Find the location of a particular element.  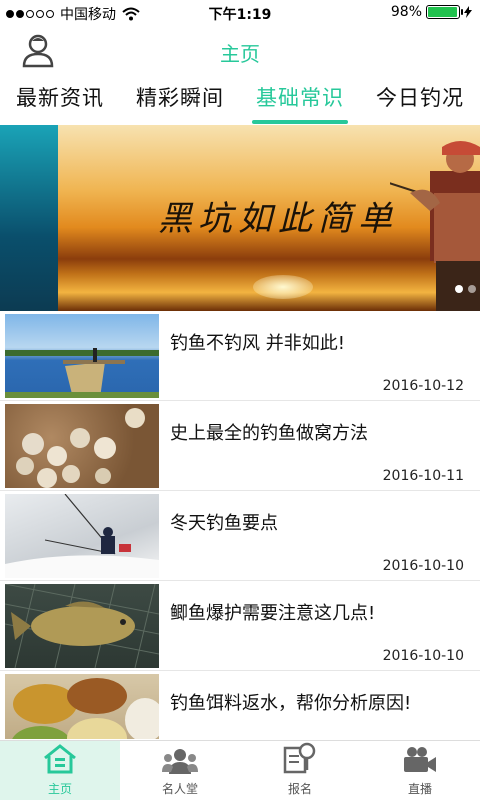

news-title: 冬天钓鱼要点 is located at coordinates (224, 523).